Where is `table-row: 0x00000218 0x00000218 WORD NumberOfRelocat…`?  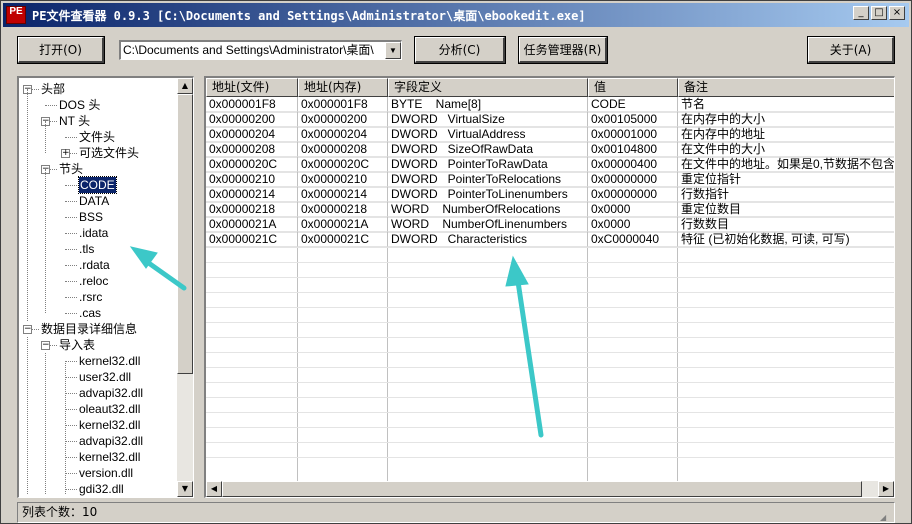
table-row: 0x00000218 0x00000218 WORD NumberOfRelocat… is located at coordinates (550, 209).